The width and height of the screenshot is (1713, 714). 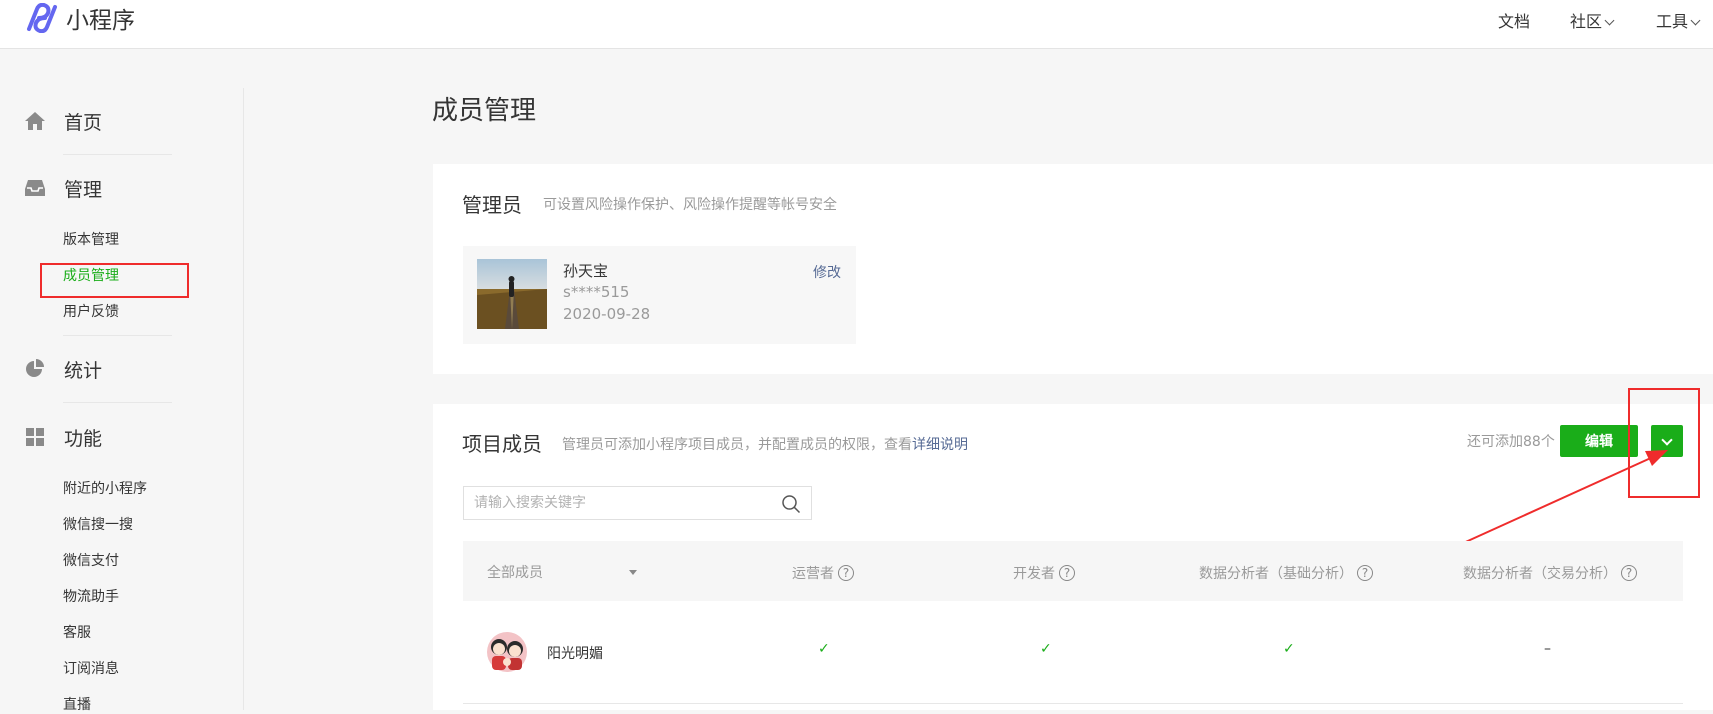 What do you see at coordinates (512, 294) in the screenshot?
I see `admin-avatar` at bounding box center [512, 294].